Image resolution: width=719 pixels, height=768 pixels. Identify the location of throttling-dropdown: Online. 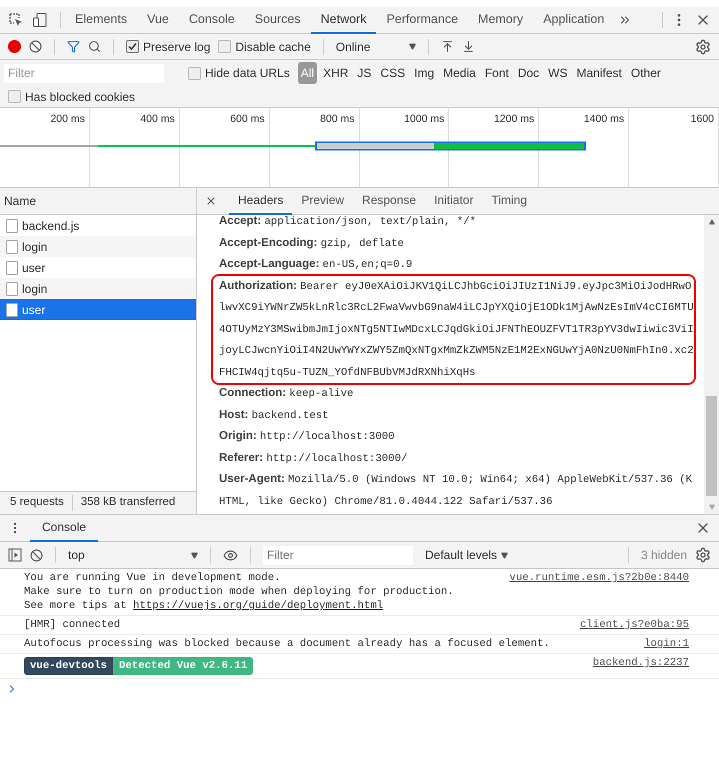
(376, 47).